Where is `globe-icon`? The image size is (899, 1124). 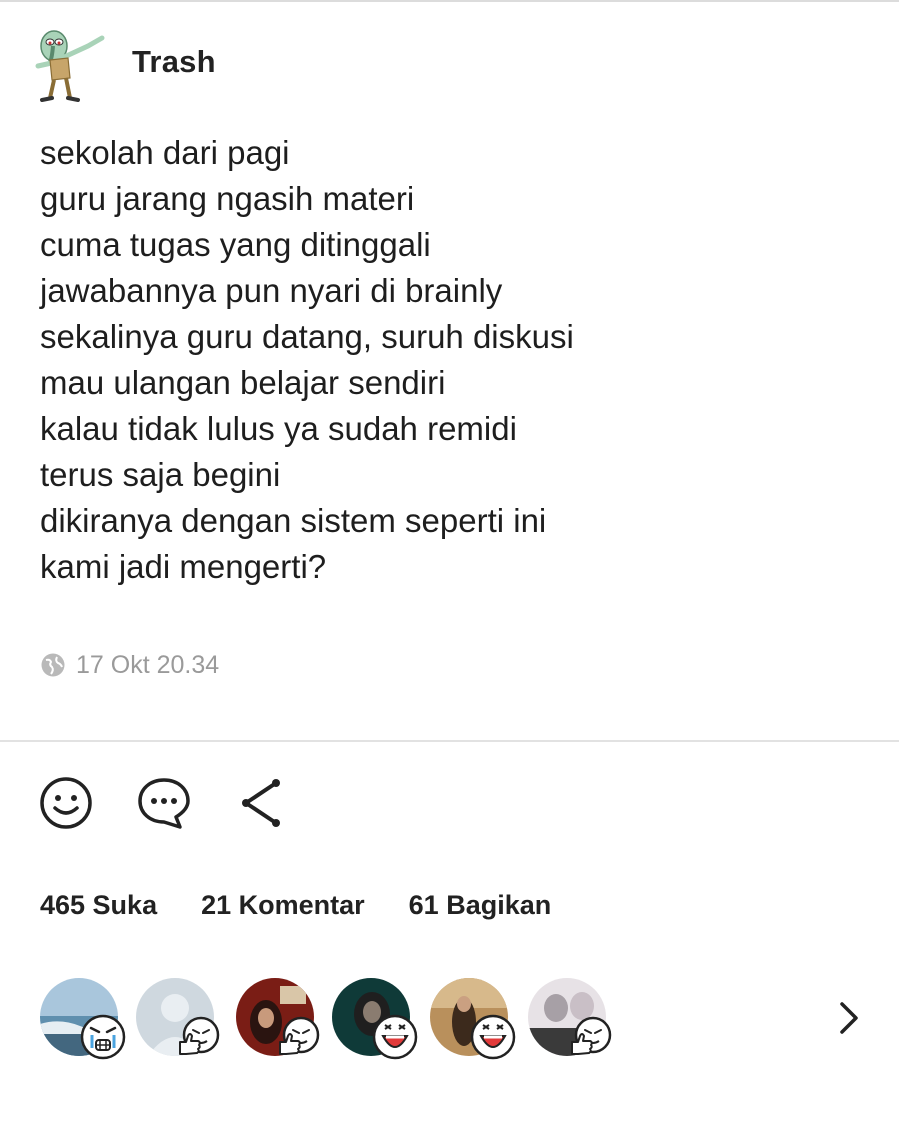 globe-icon is located at coordinates (53, 665).